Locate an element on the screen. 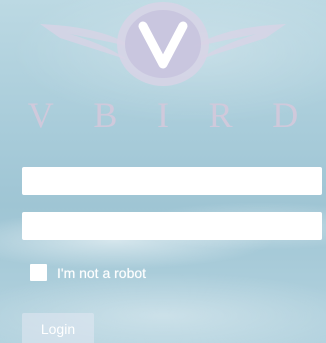  login-button: Login is located at coordinates (58, 328).